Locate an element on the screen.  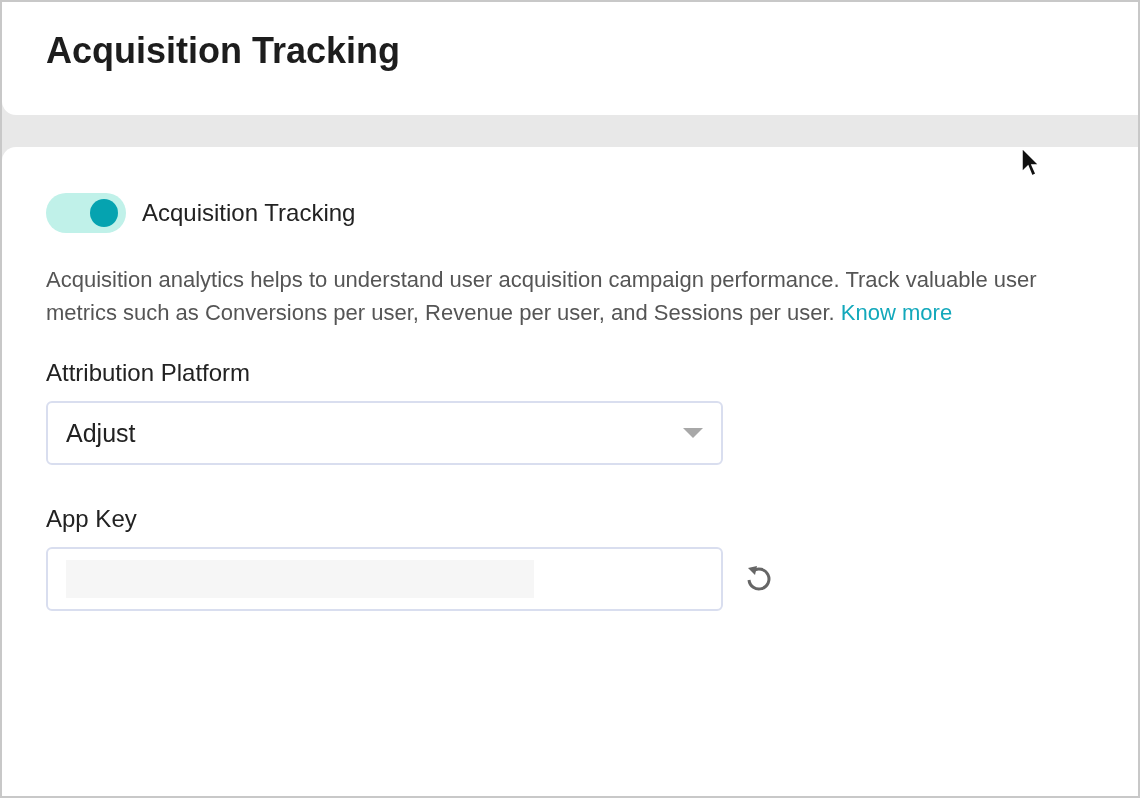
field-label: Attribution Platform is located at coordinates (149, 373).